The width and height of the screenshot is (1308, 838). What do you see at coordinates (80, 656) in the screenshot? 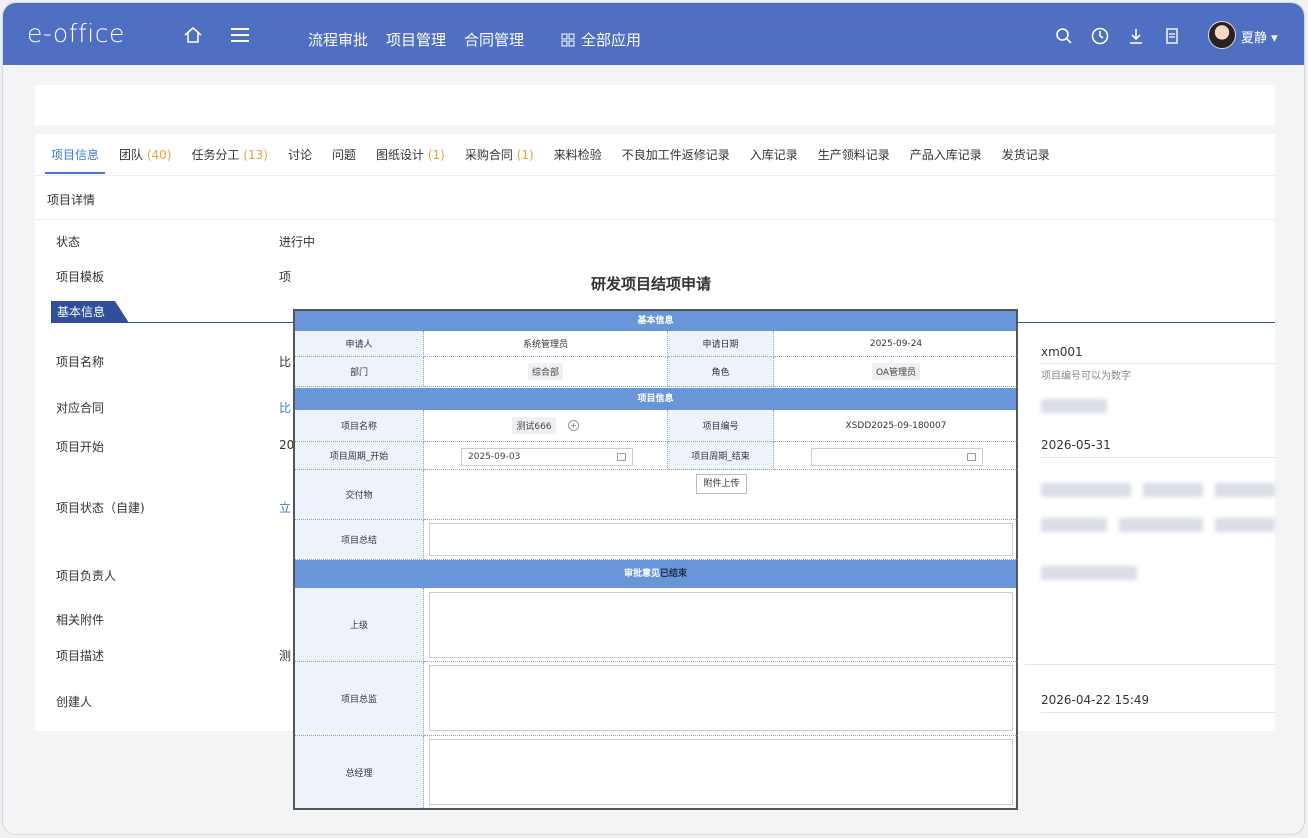
I see `description-label: 项目描述` at bounding box center [80, 656].